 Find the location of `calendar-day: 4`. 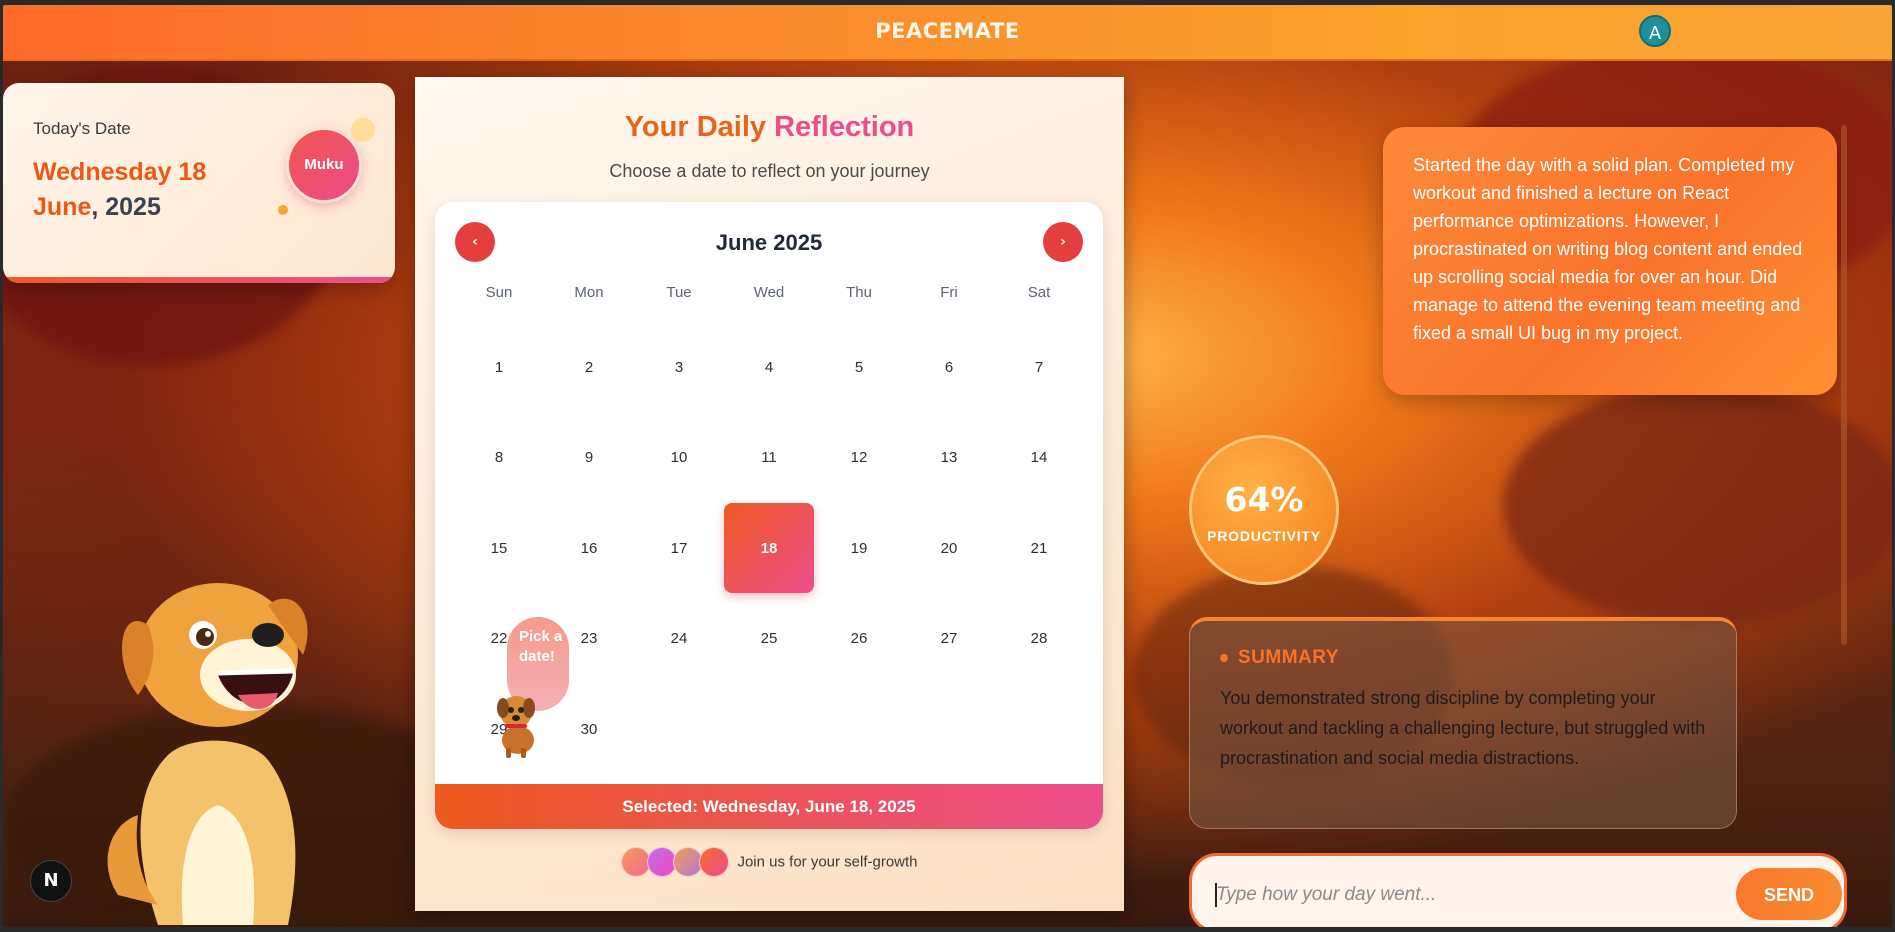

calendar-day: 4 is located at coordinates (769, 367).